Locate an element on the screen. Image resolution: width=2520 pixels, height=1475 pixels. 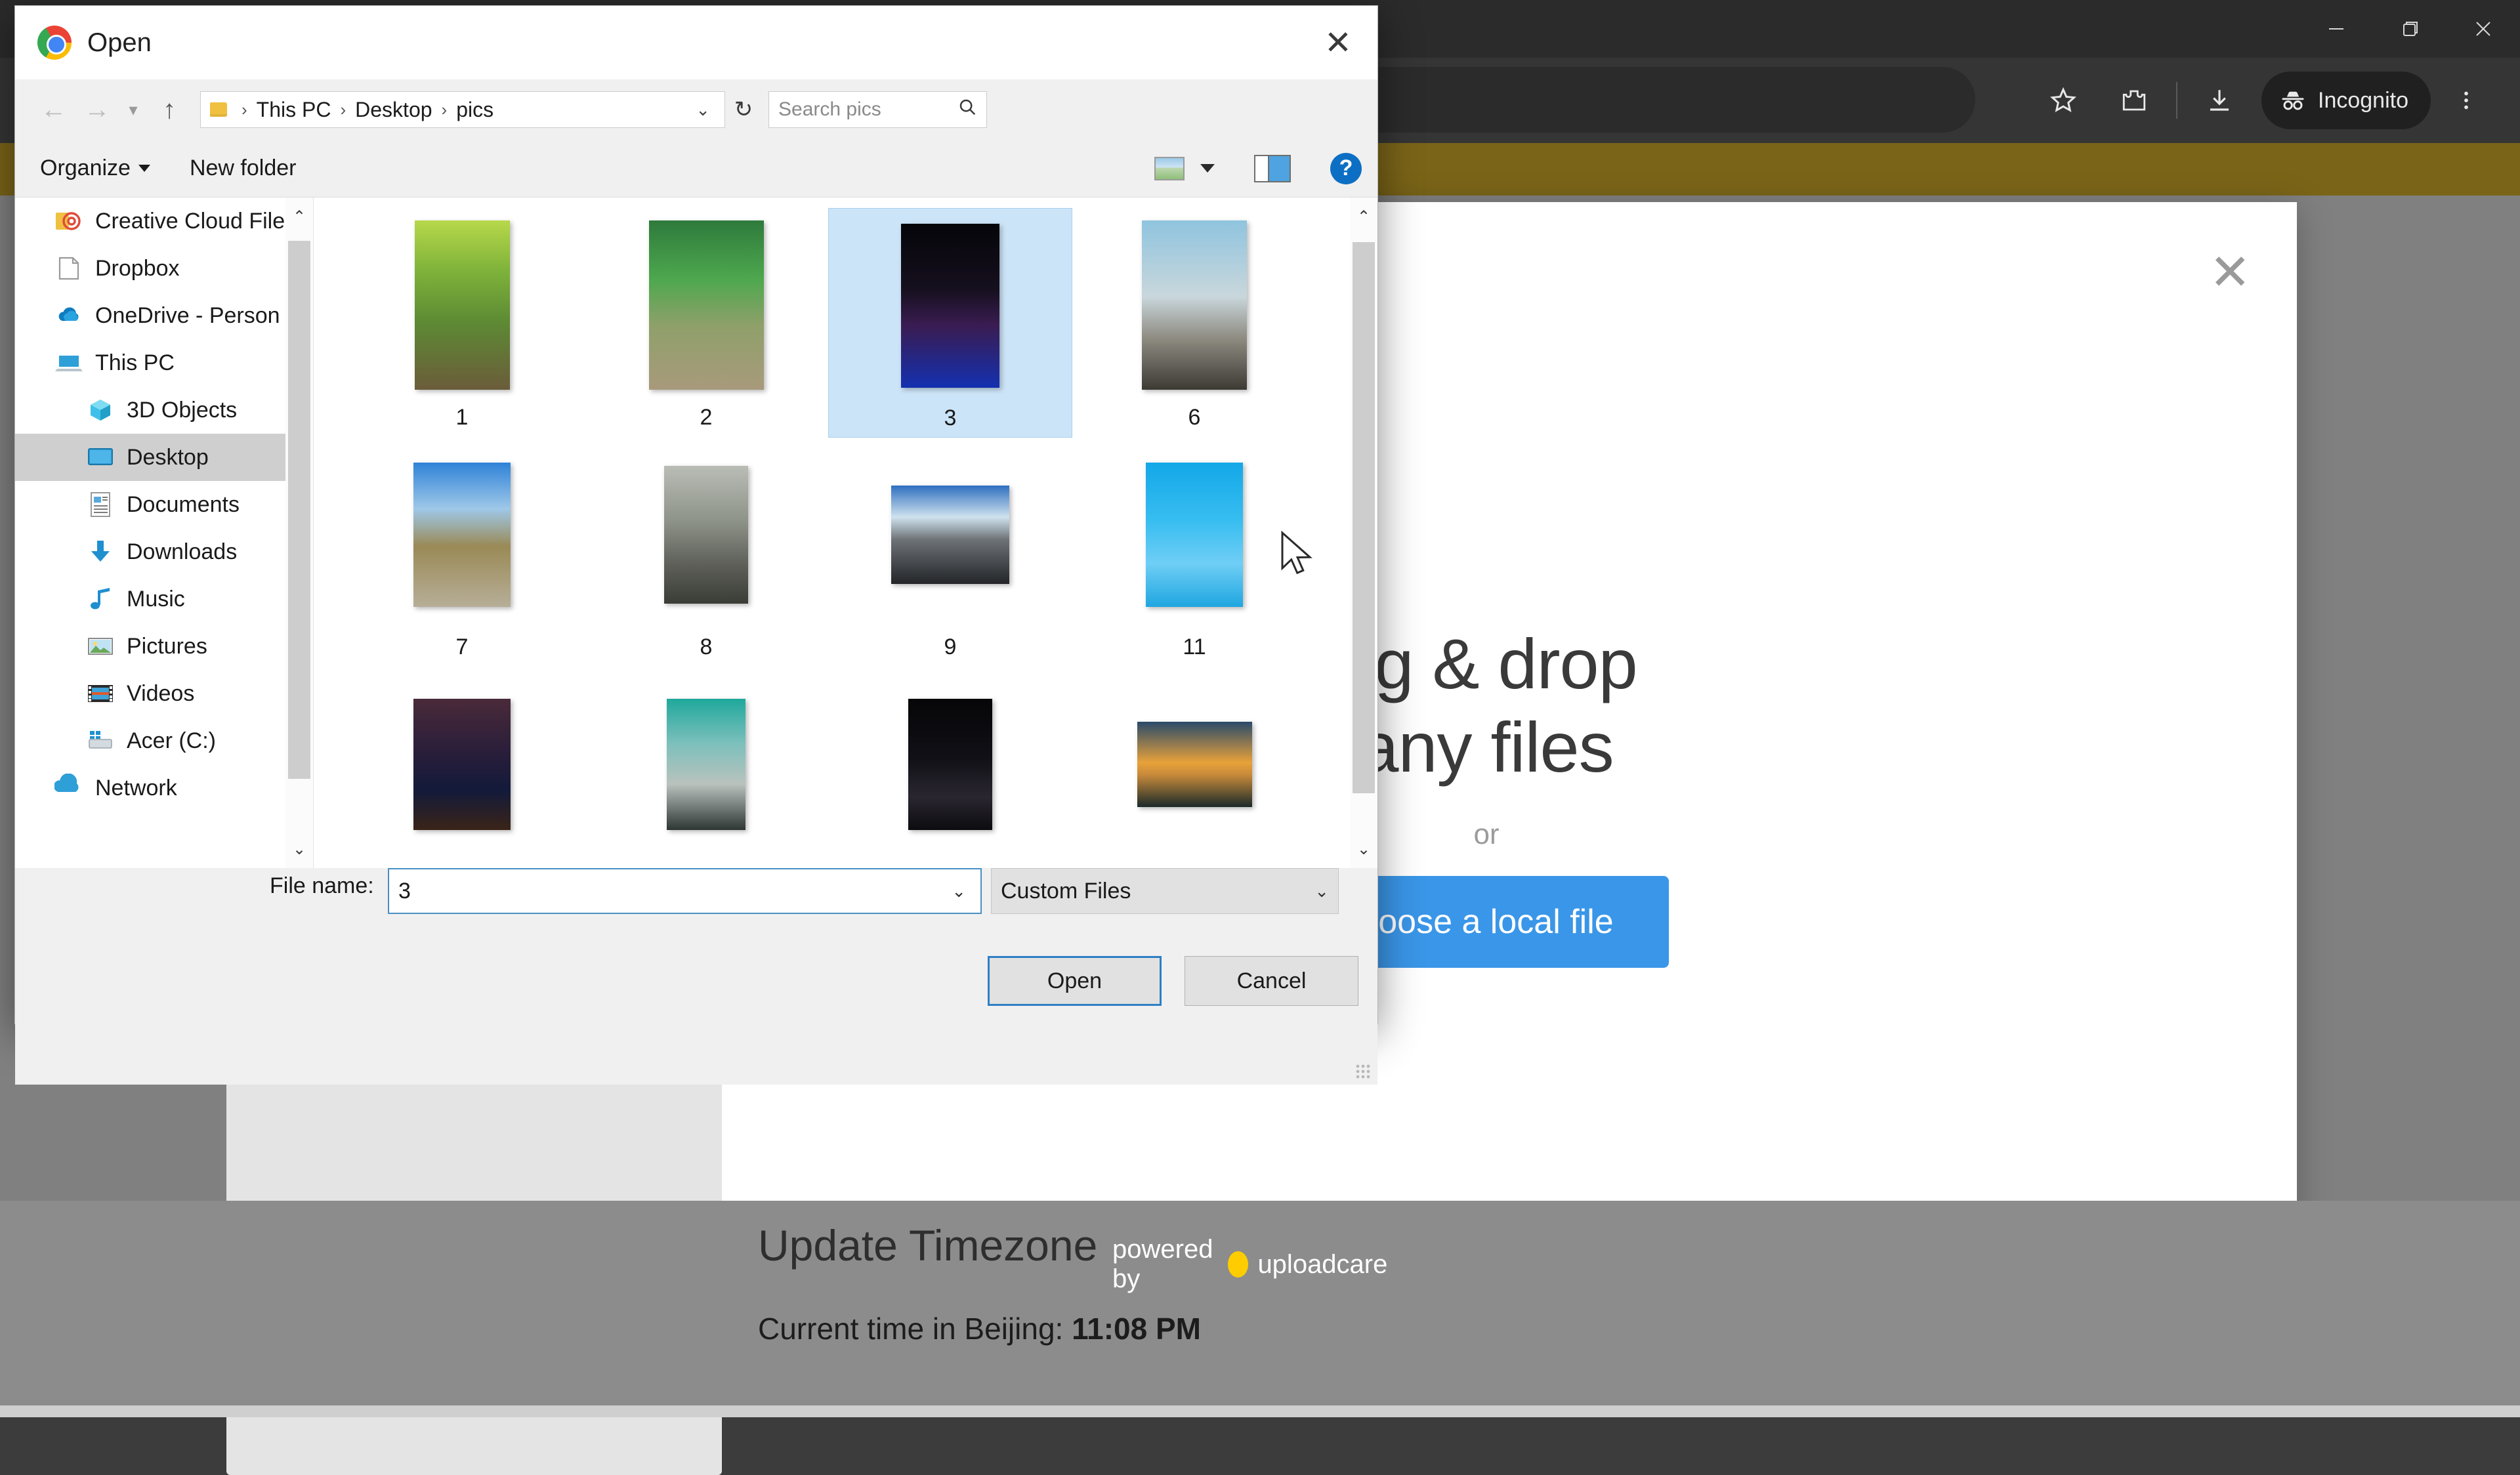
uploadcare-brand-label: uploadcare is located at coordinates (1322, 1264).